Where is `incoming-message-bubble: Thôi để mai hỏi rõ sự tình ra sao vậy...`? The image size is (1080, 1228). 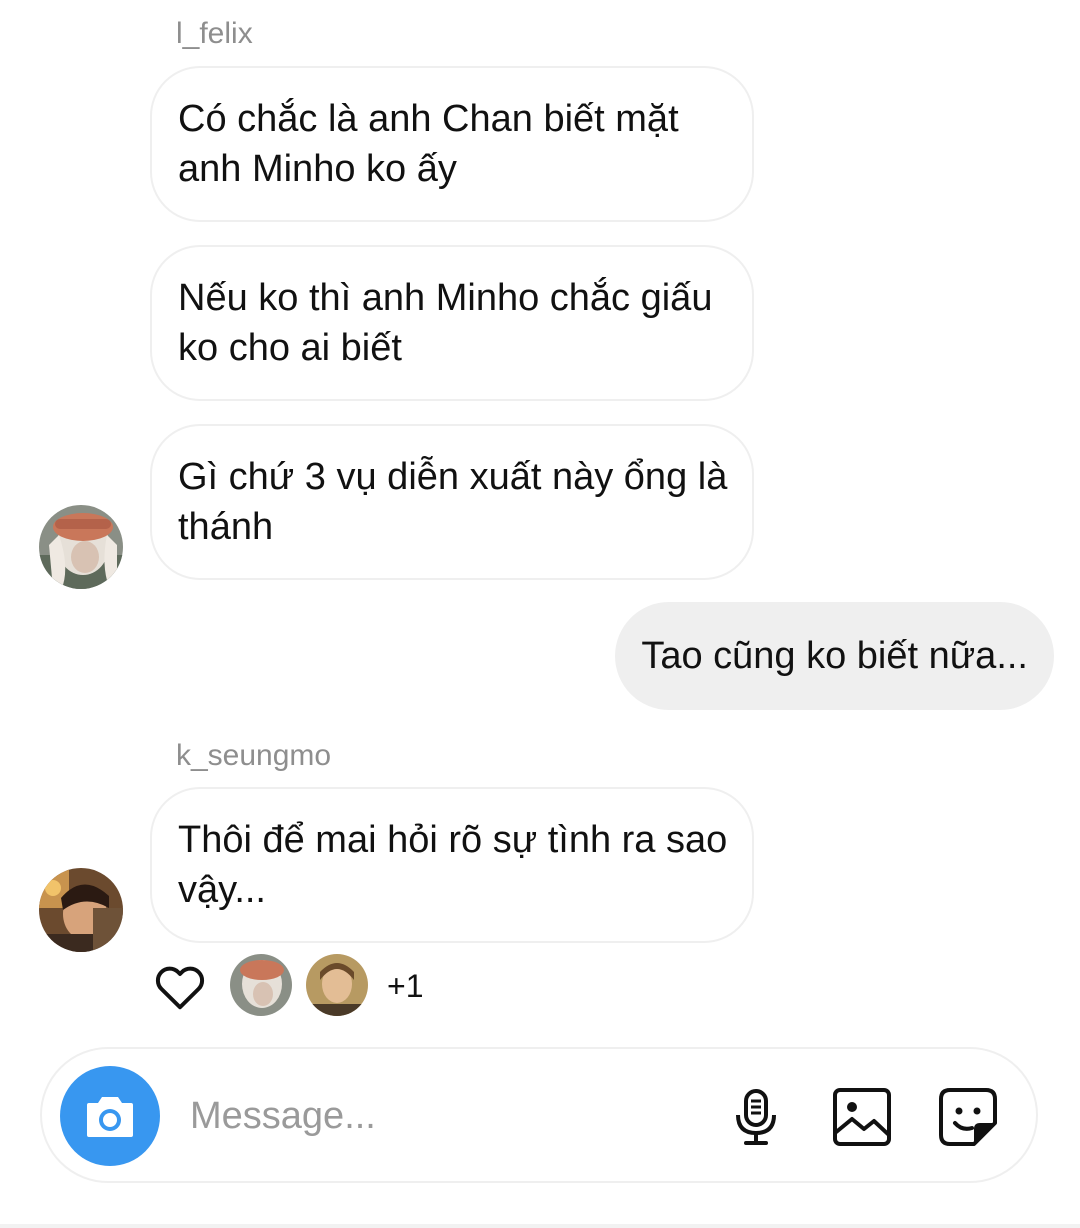
incoming-message-bubble: Thôi để mai hỏi rõ sự tình ra sao vậy... is located at coordinates (452, 865).